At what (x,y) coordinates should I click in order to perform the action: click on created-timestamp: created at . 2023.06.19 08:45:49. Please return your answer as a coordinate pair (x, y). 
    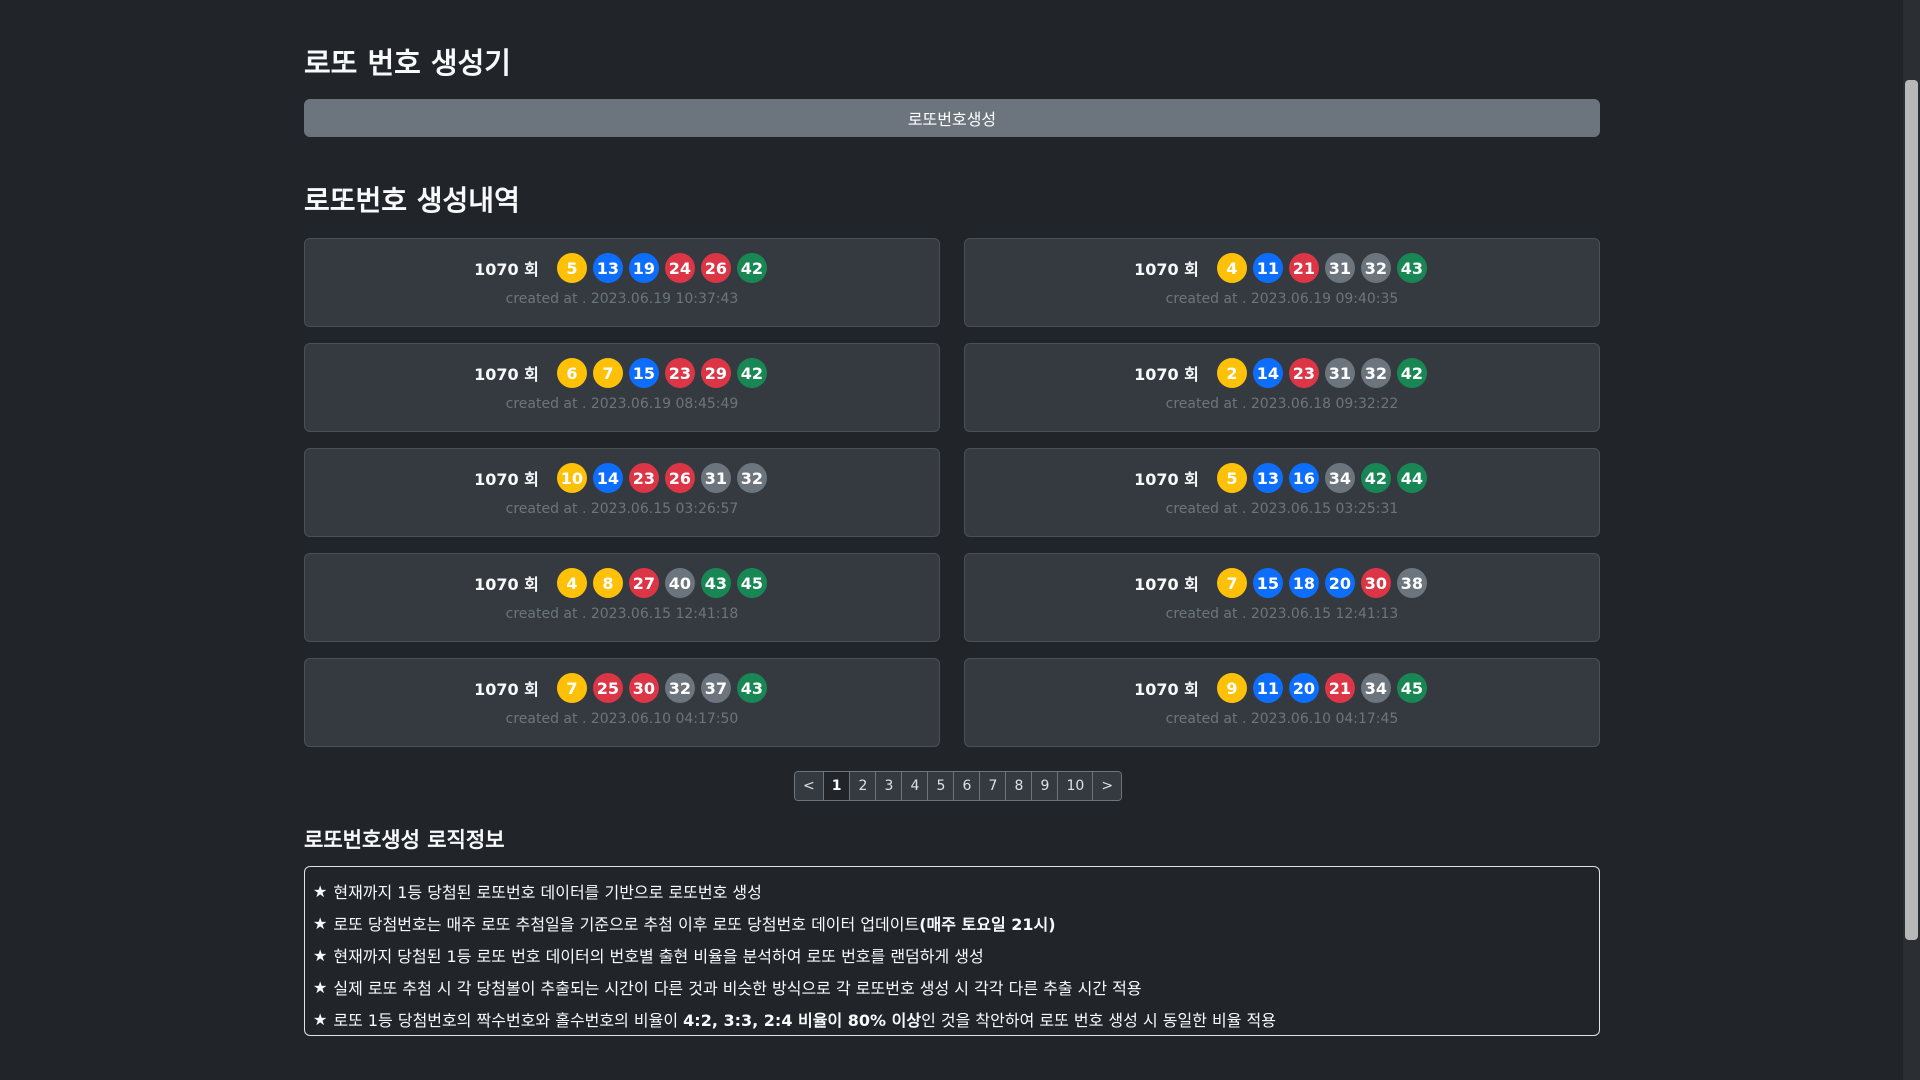
    Looking at the image, I should click on (622, 404).